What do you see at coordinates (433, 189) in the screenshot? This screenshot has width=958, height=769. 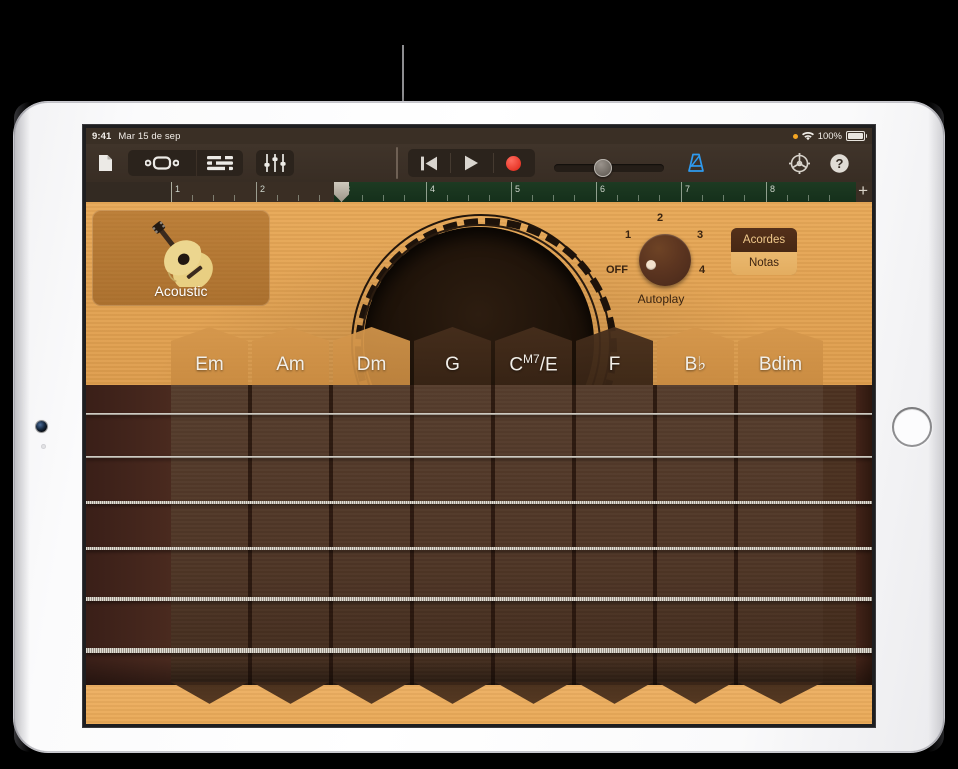 I see `ruler-bar-label: 4` at bounding box center [433, 189].